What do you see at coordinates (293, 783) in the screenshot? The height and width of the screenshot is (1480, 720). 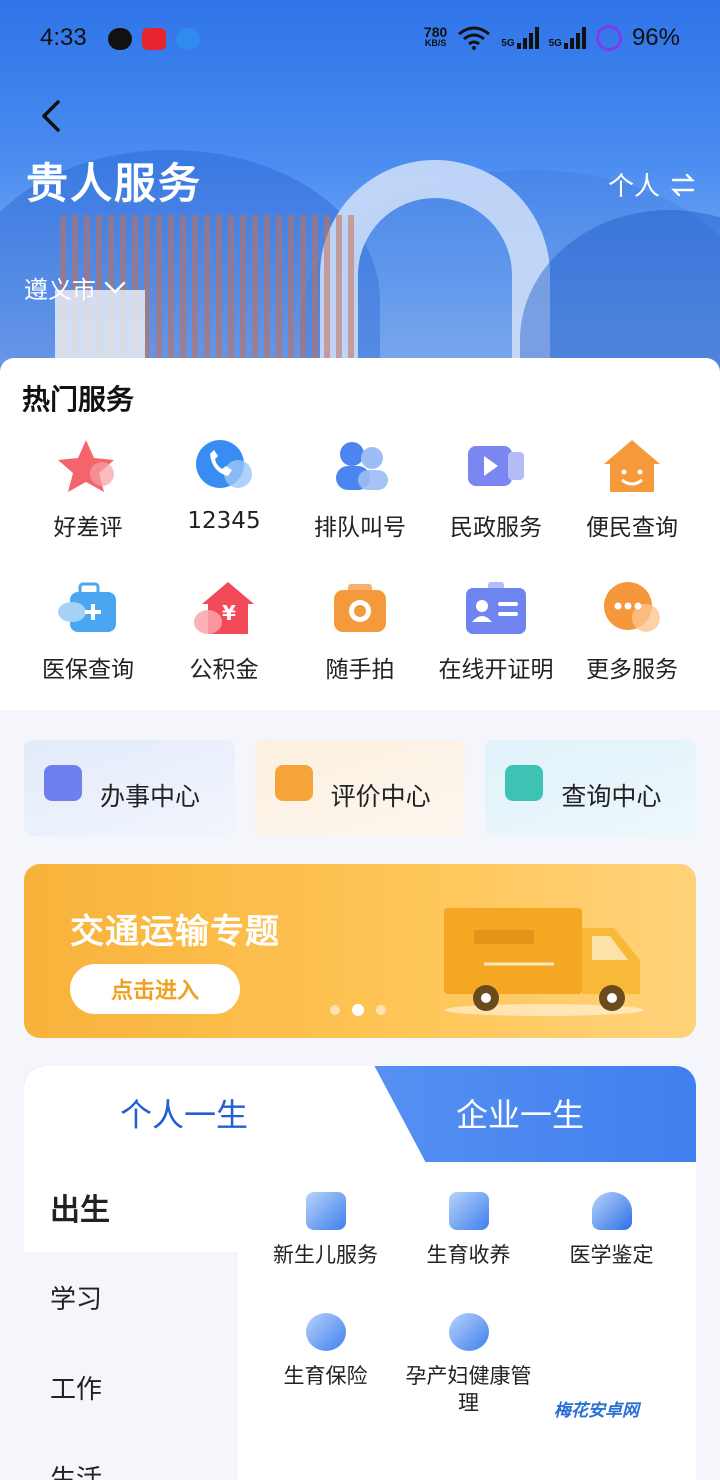 I see `edit-icon` at bounding box center [293, 783].